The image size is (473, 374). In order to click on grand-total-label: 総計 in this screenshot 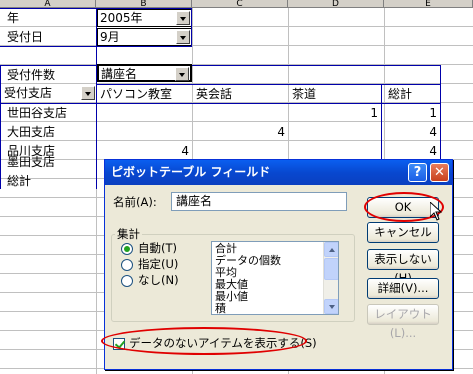, I will do `click(19, 181)`.